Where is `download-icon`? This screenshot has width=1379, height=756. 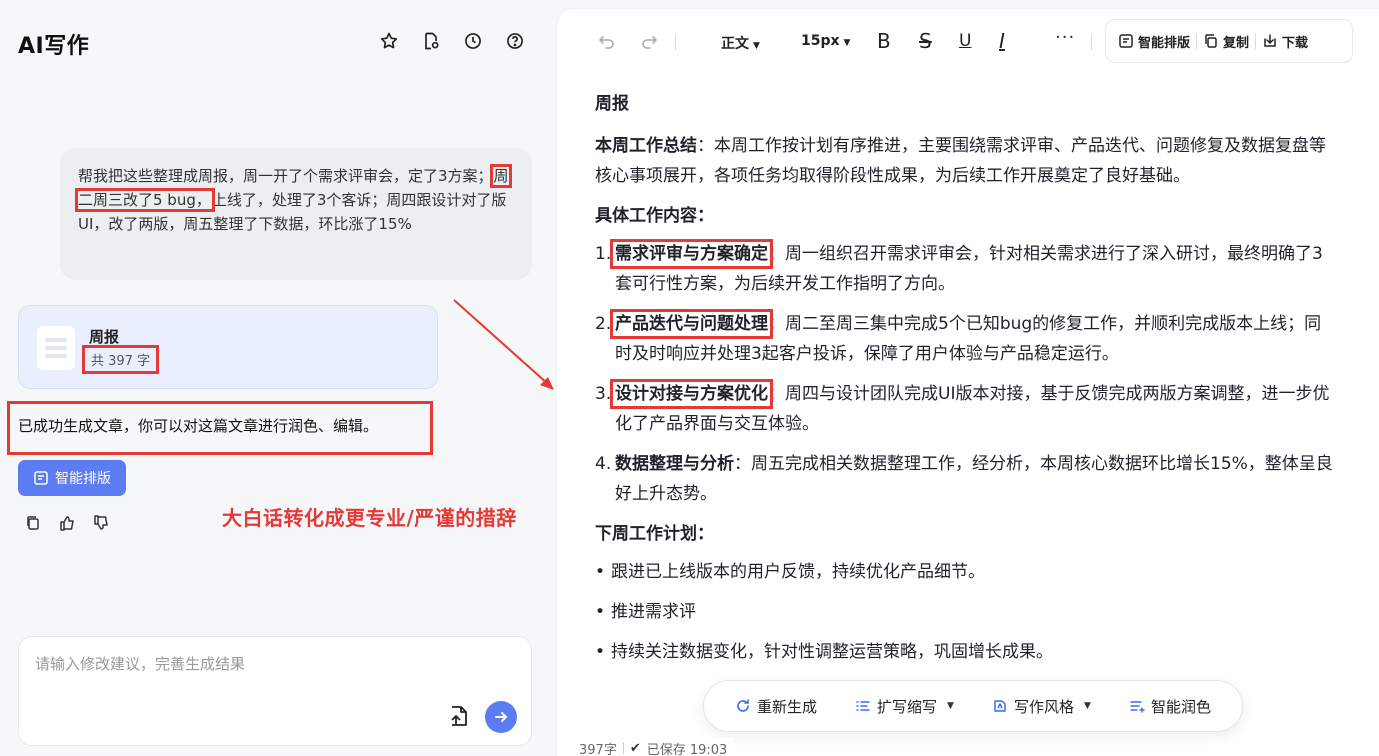 download-icon is located at coordinates (1270, 40).